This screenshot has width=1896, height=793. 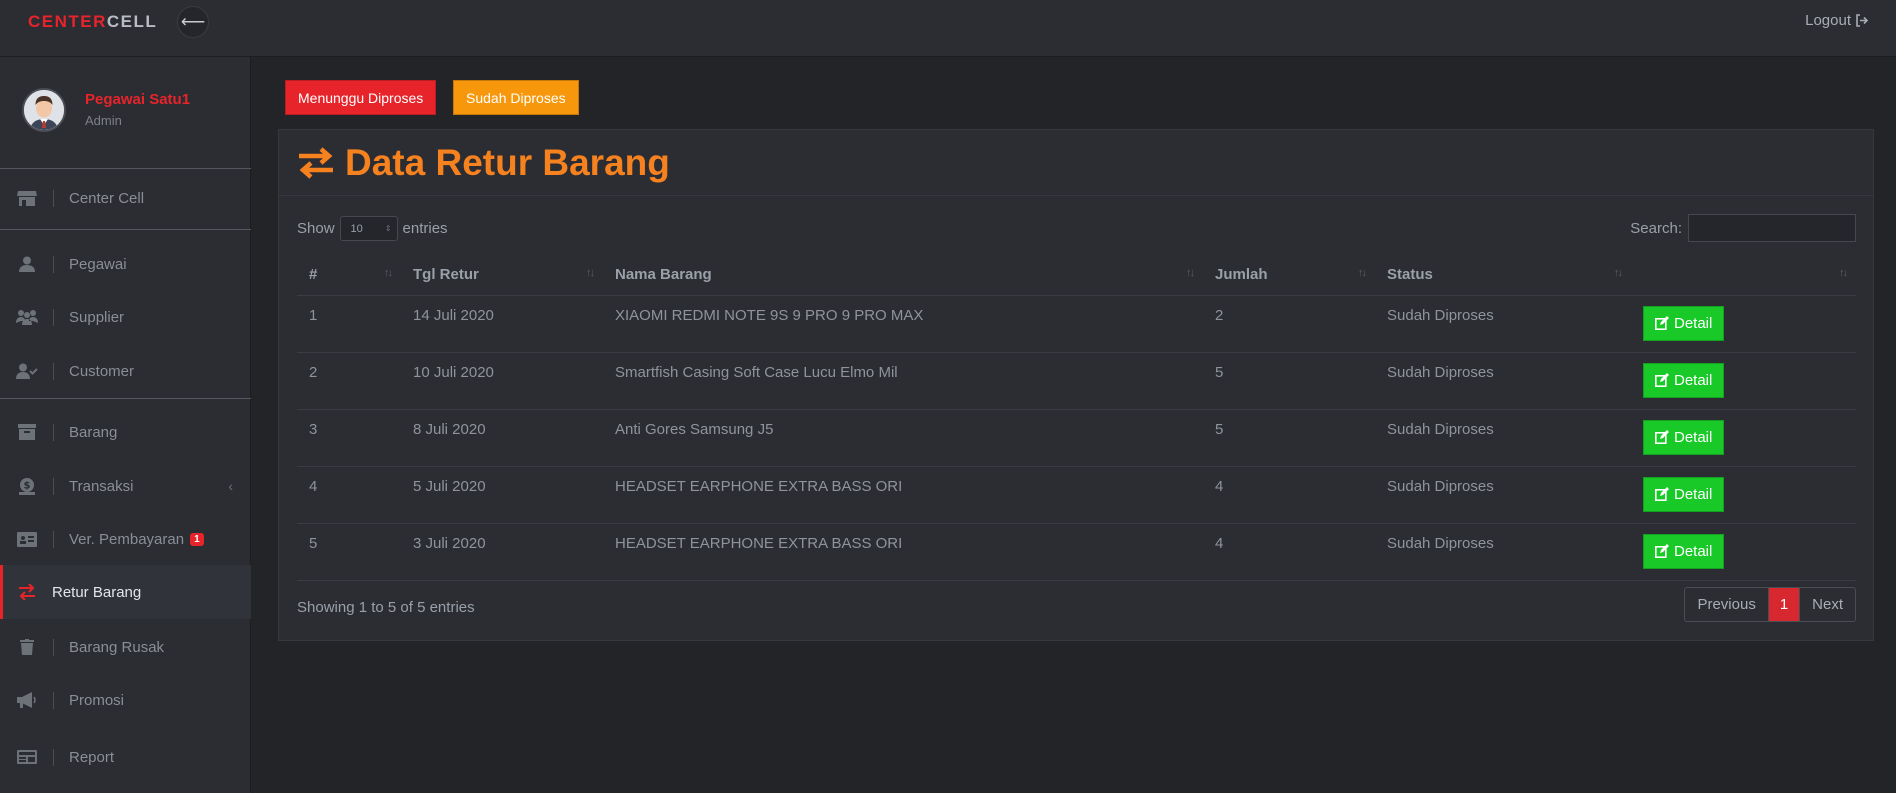 What do you see at coordinates (903, 438) in the screenshot?
I see `cell-name: Anti Gores Samsung J5` at bounding box center [903, 438].